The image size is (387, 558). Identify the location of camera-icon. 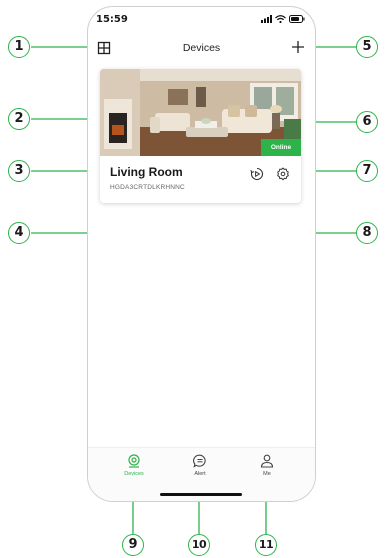
(134, 461).